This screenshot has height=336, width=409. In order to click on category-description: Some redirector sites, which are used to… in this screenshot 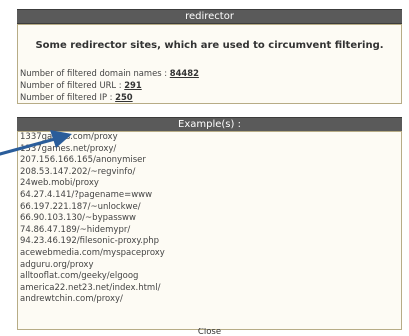, I will do `click(209, 45)`.